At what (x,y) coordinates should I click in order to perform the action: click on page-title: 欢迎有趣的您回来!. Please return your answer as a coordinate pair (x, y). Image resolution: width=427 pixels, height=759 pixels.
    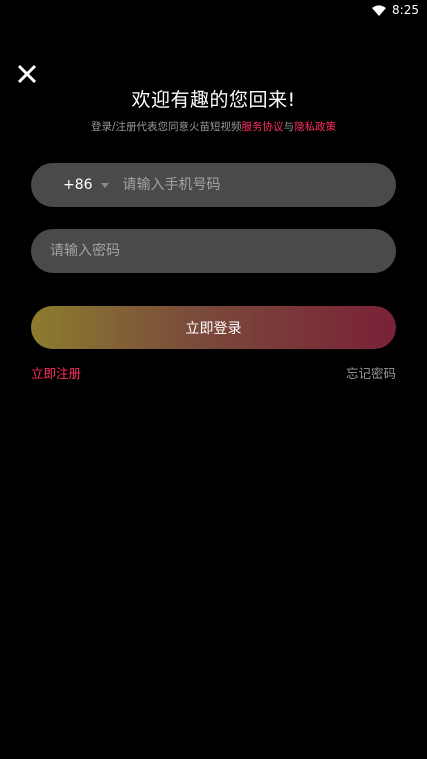
    Looking at the image, I should click on (213, 100).